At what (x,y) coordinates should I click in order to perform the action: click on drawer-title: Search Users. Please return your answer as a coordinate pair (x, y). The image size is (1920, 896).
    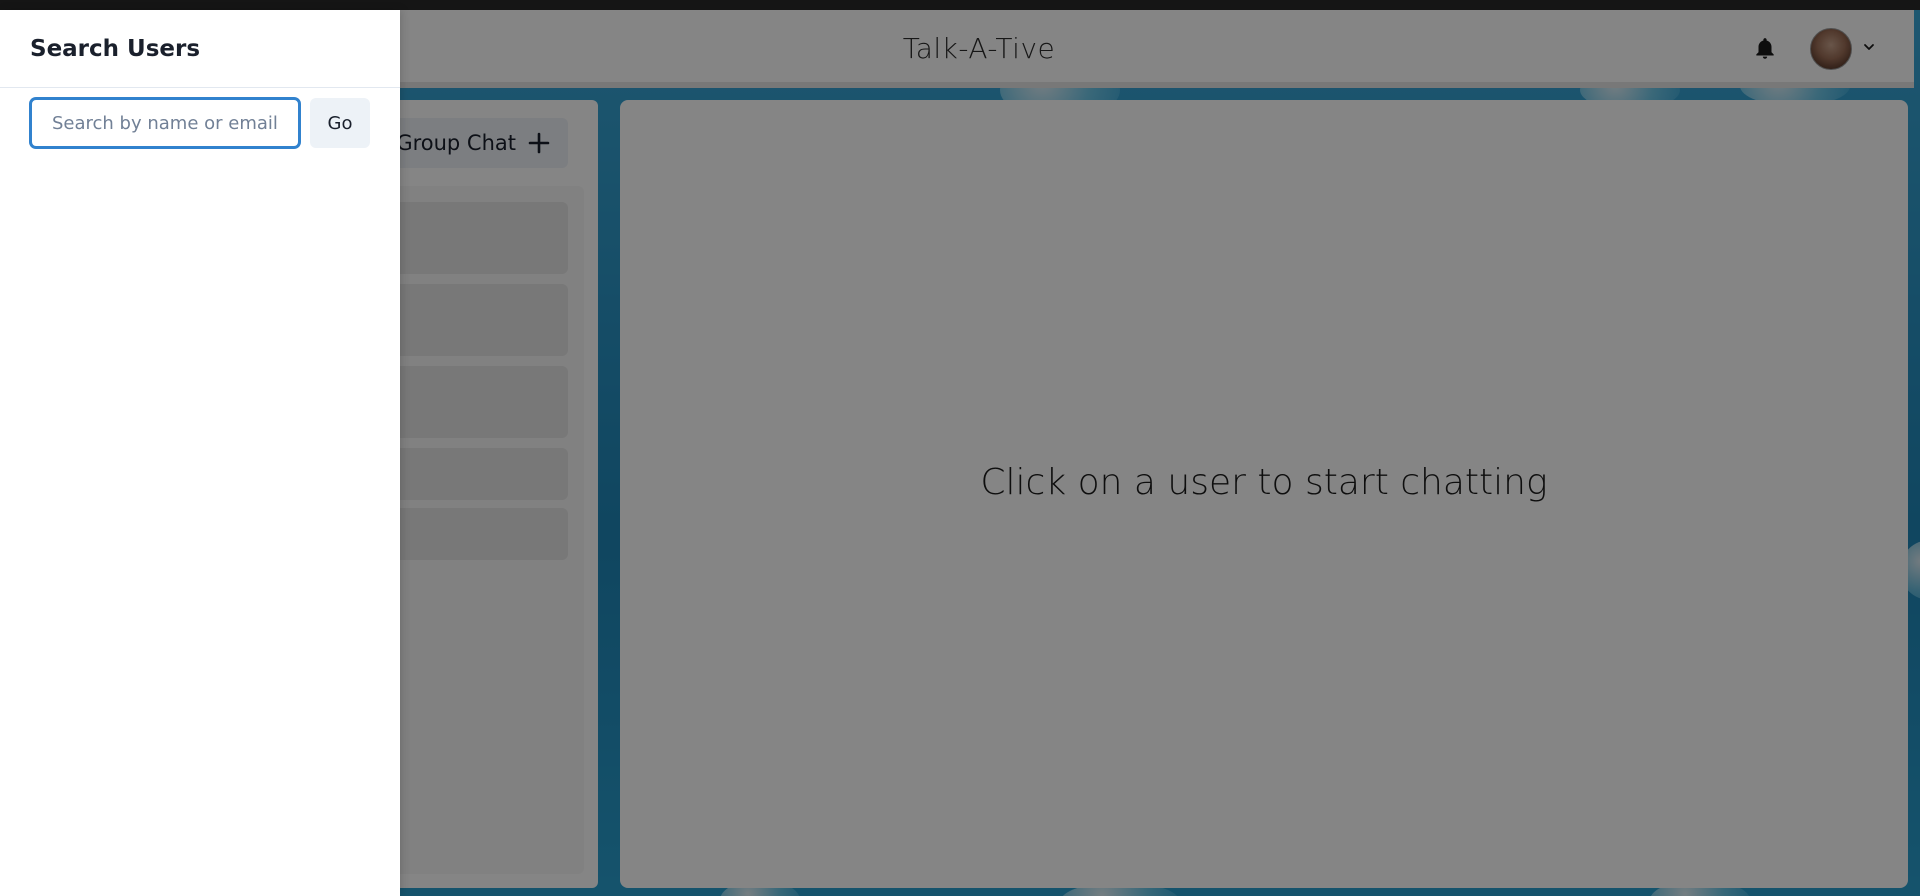
    Looking at the image, I should click on (200, 49).